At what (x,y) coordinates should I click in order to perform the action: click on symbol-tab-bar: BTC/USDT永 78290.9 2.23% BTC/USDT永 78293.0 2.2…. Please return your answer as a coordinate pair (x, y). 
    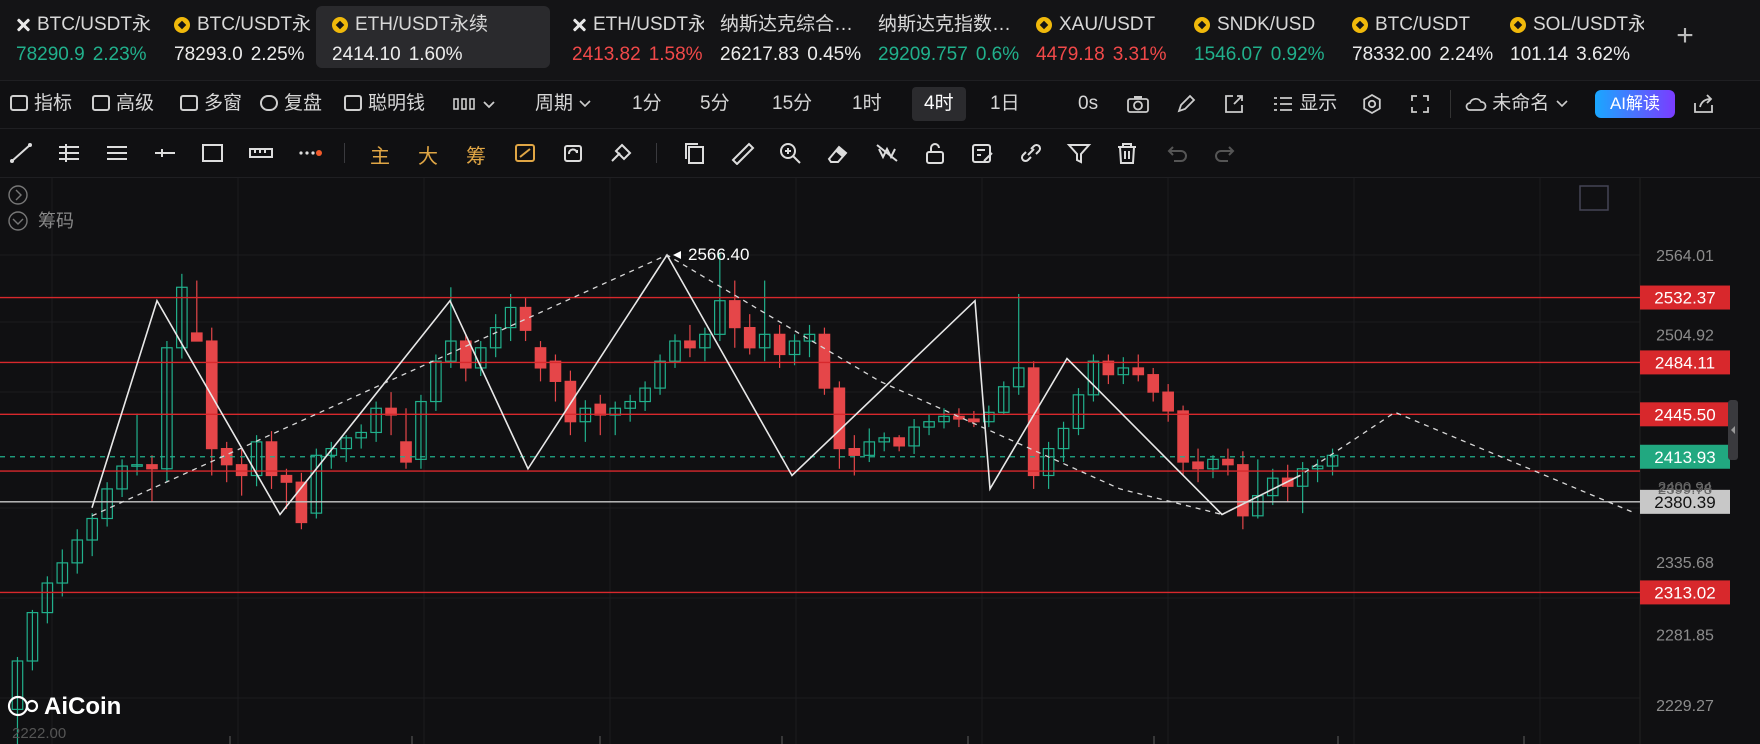
    Looking at the image, I should click on (880, 40).